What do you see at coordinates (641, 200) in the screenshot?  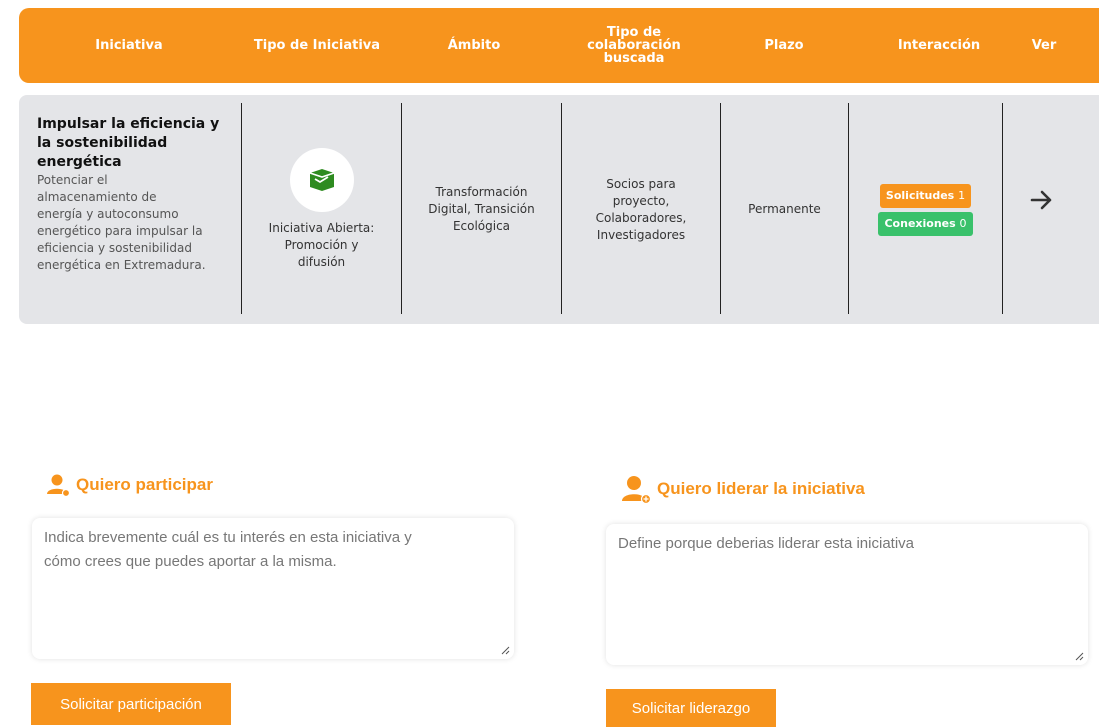 I see `colaboracion-text-line: proyecto,` at bounding box center [641, 200].